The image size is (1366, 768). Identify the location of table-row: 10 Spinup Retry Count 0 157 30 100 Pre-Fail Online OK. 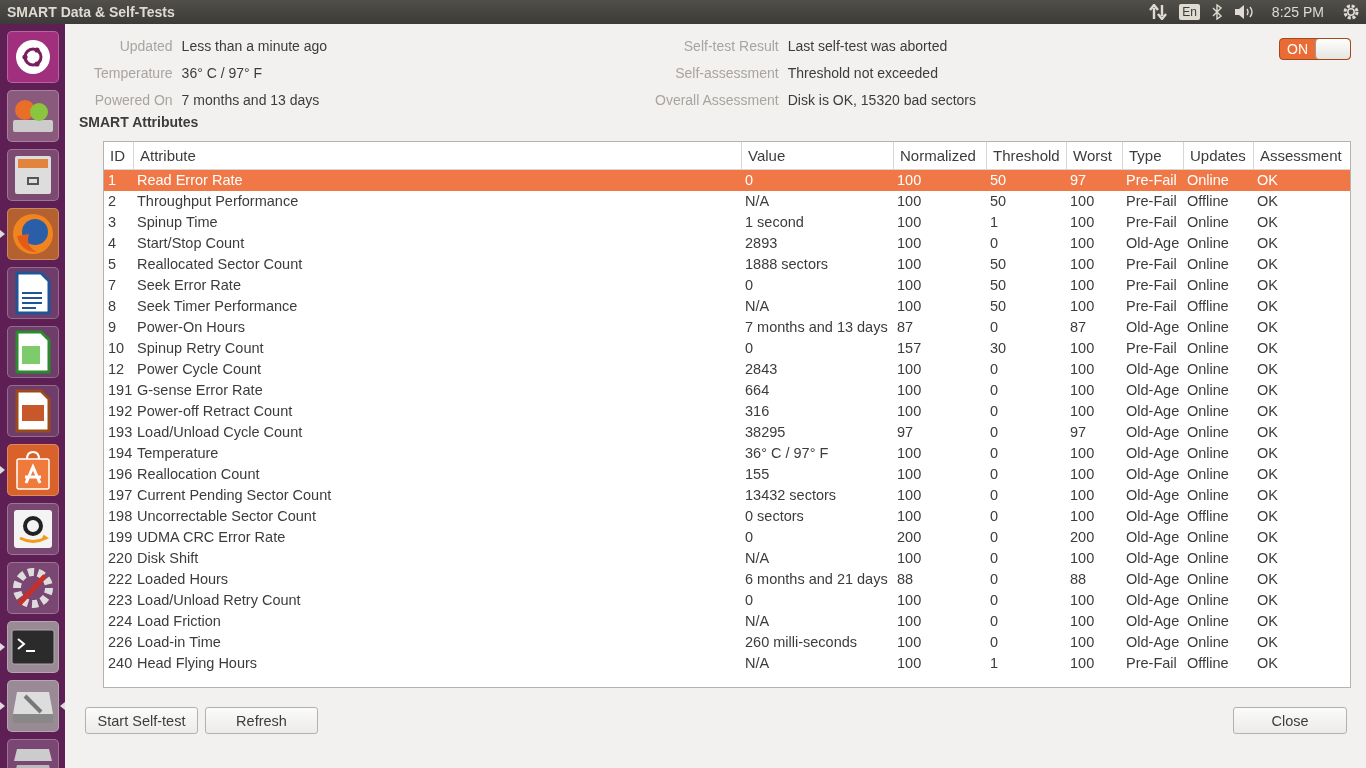
(727, 348).